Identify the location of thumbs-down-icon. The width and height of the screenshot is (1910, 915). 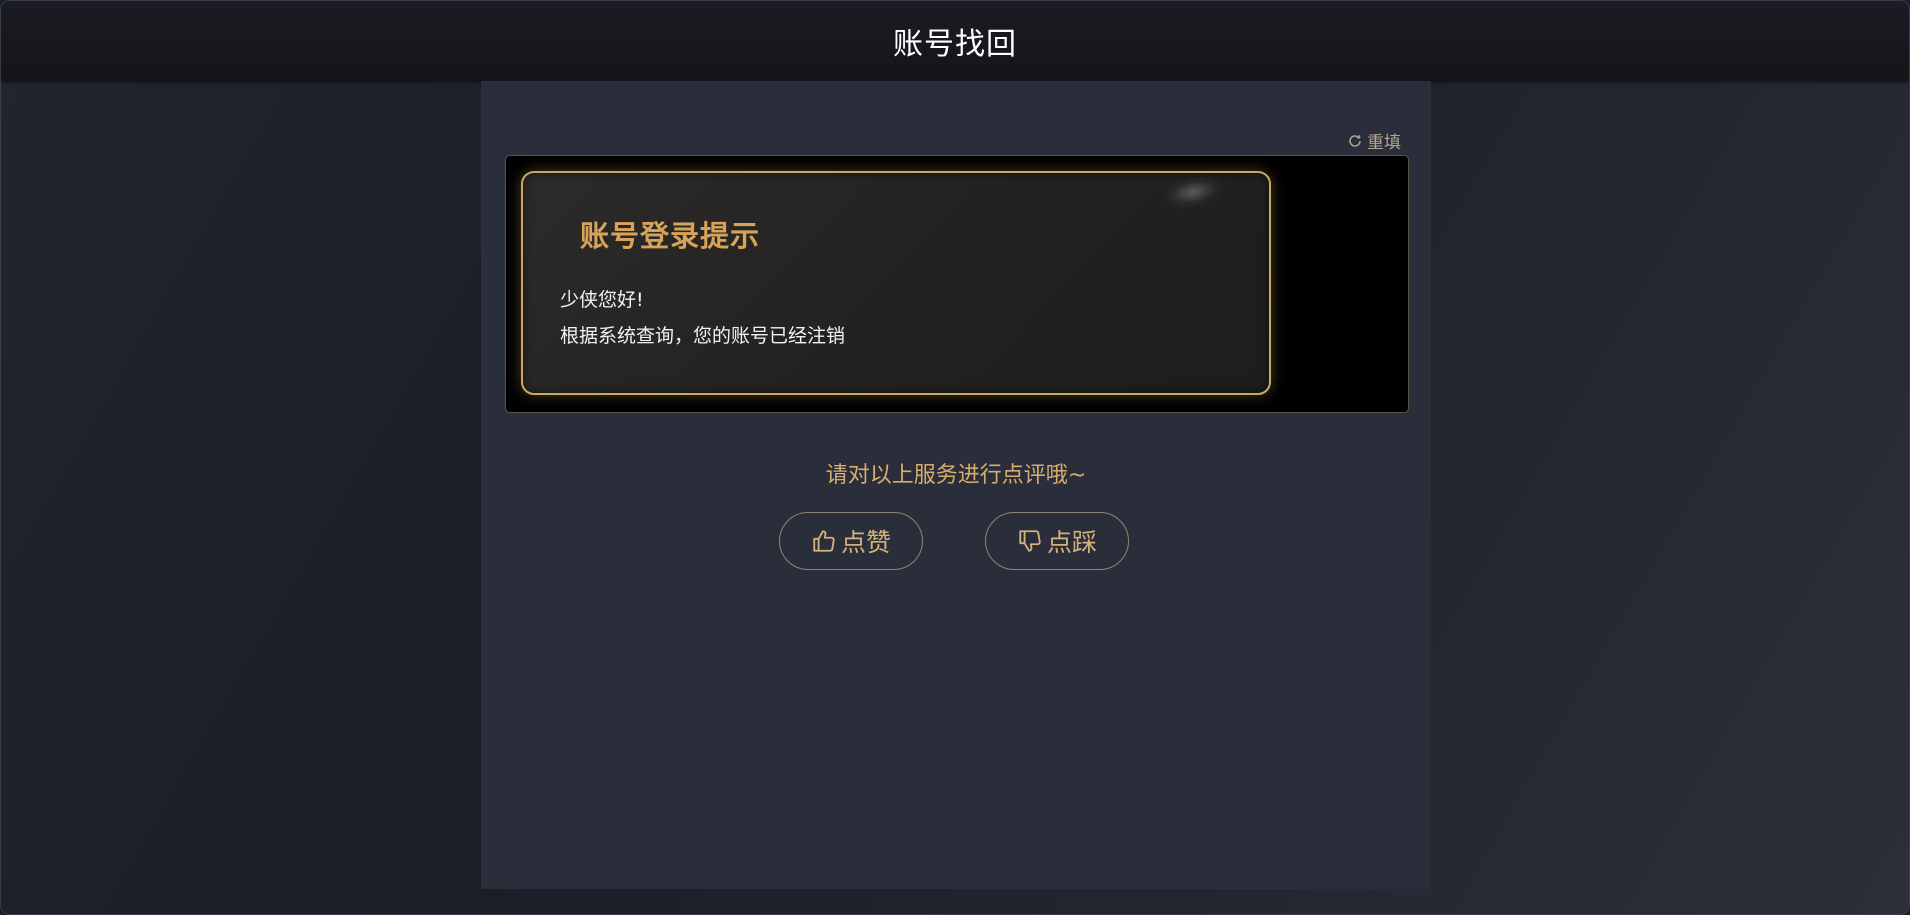
(1030, 541).